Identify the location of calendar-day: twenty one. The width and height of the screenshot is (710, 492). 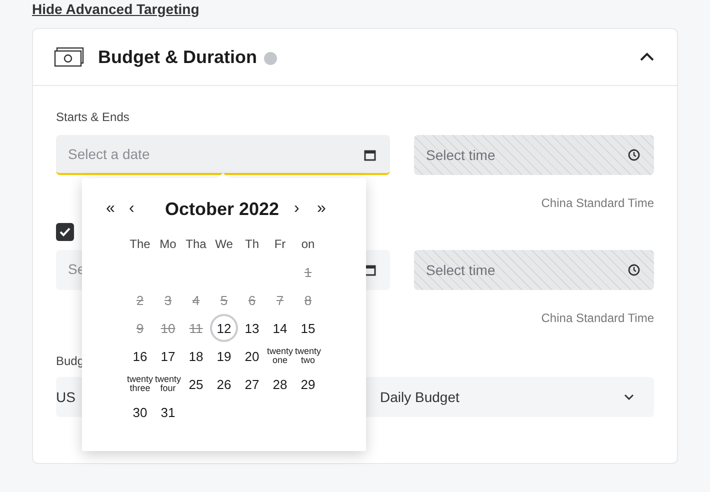
(280, 356).